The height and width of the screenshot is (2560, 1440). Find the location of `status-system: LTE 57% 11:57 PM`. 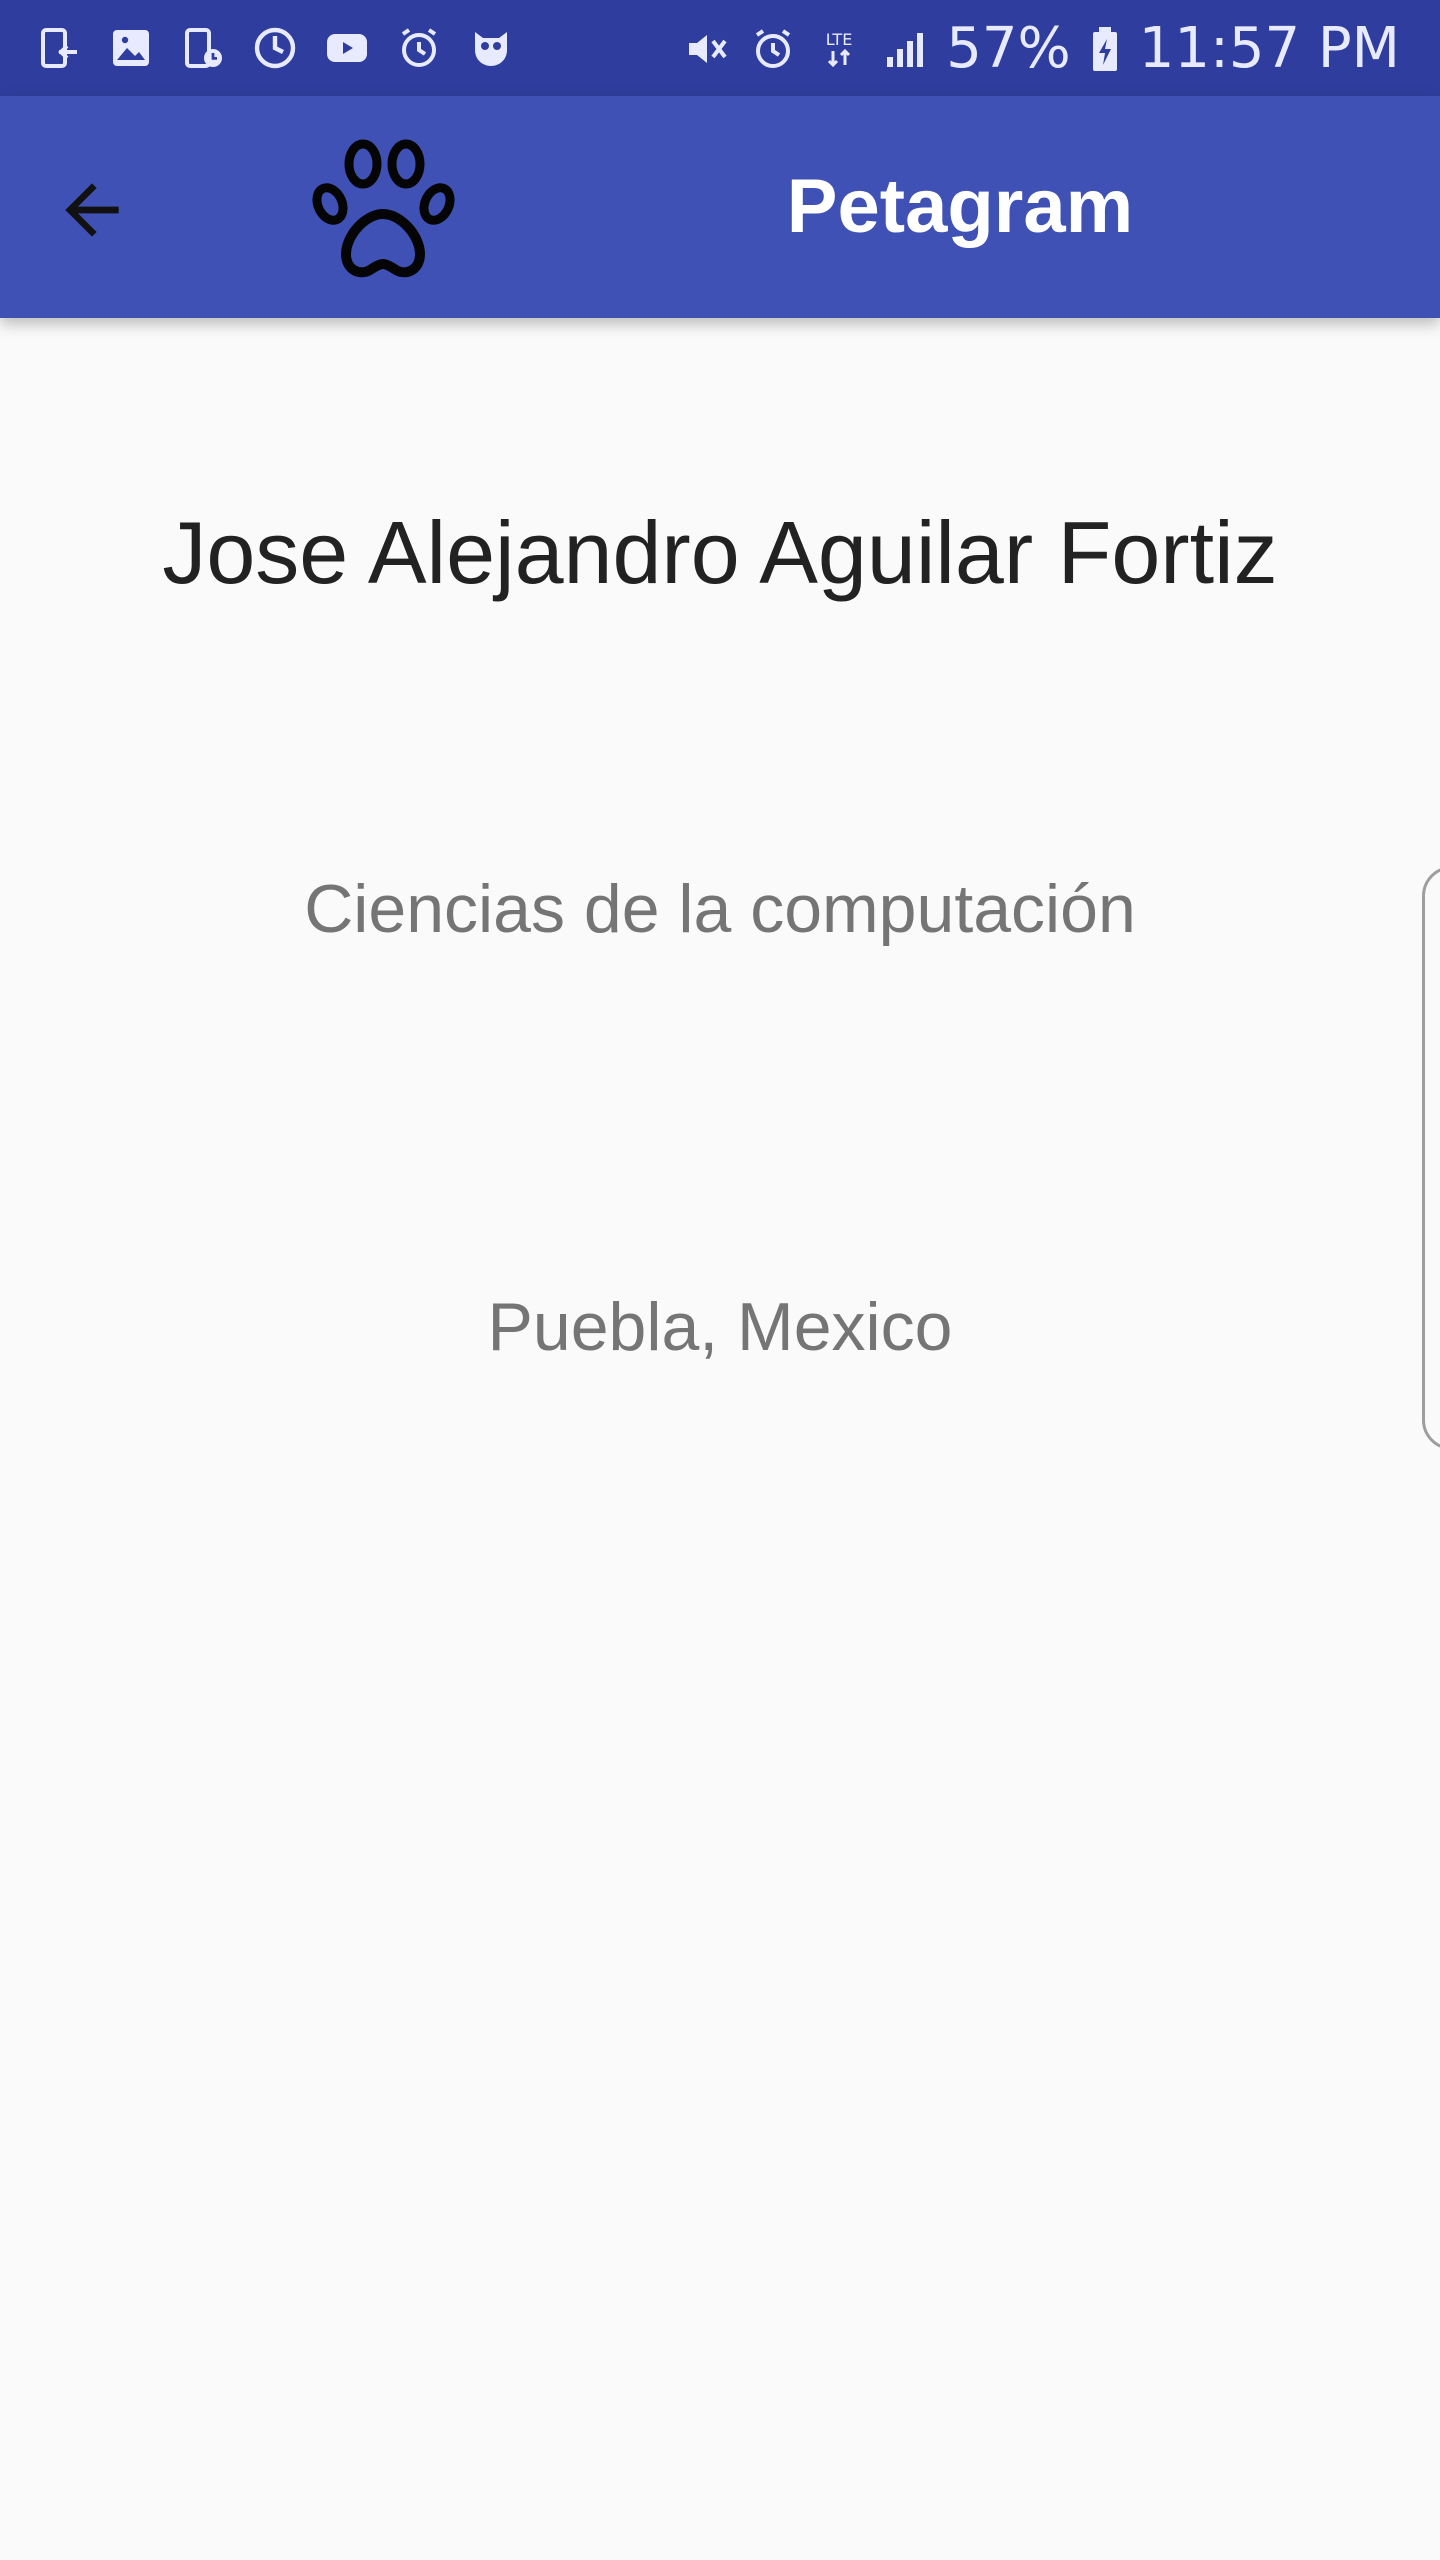

status-system: LTE 57% 11:57 PM is located at coordinates (1041, 49).